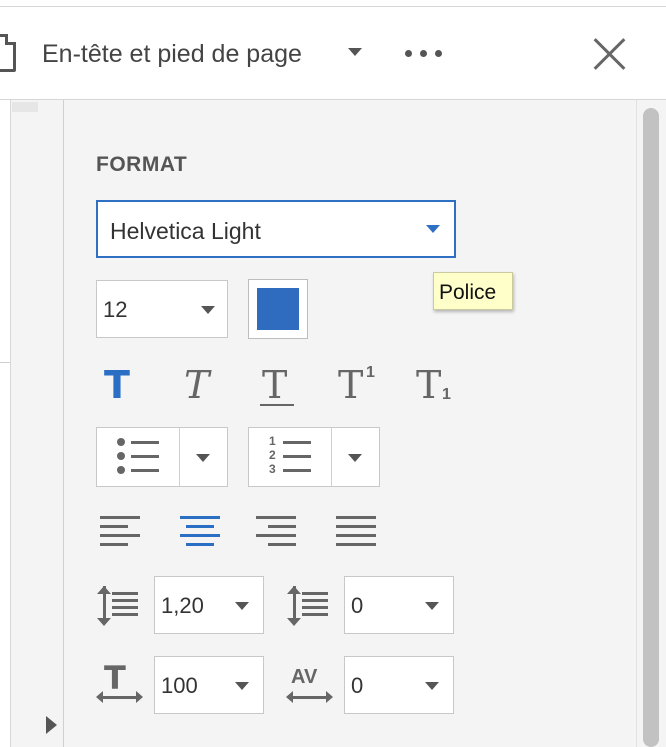 This screenshot has height=747, width=666. Describe the element at coordinates (51, 725) in the screenshot. I see `expand-pane-icon` at that location.